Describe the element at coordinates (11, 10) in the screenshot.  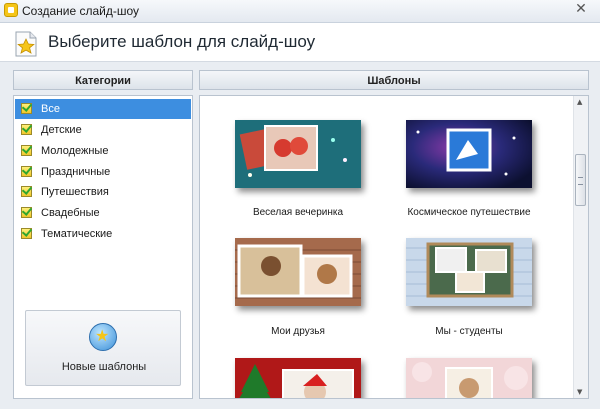
I see `app-icon` at that location.